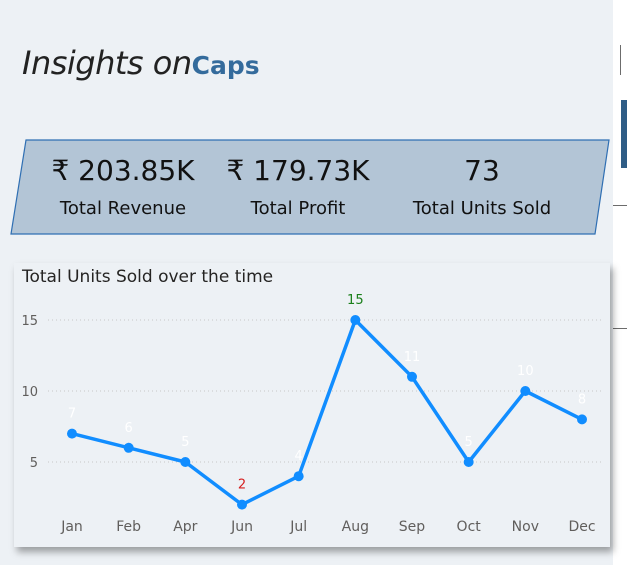  I want to click on adjacent-pane-accent, so click(624, 134).